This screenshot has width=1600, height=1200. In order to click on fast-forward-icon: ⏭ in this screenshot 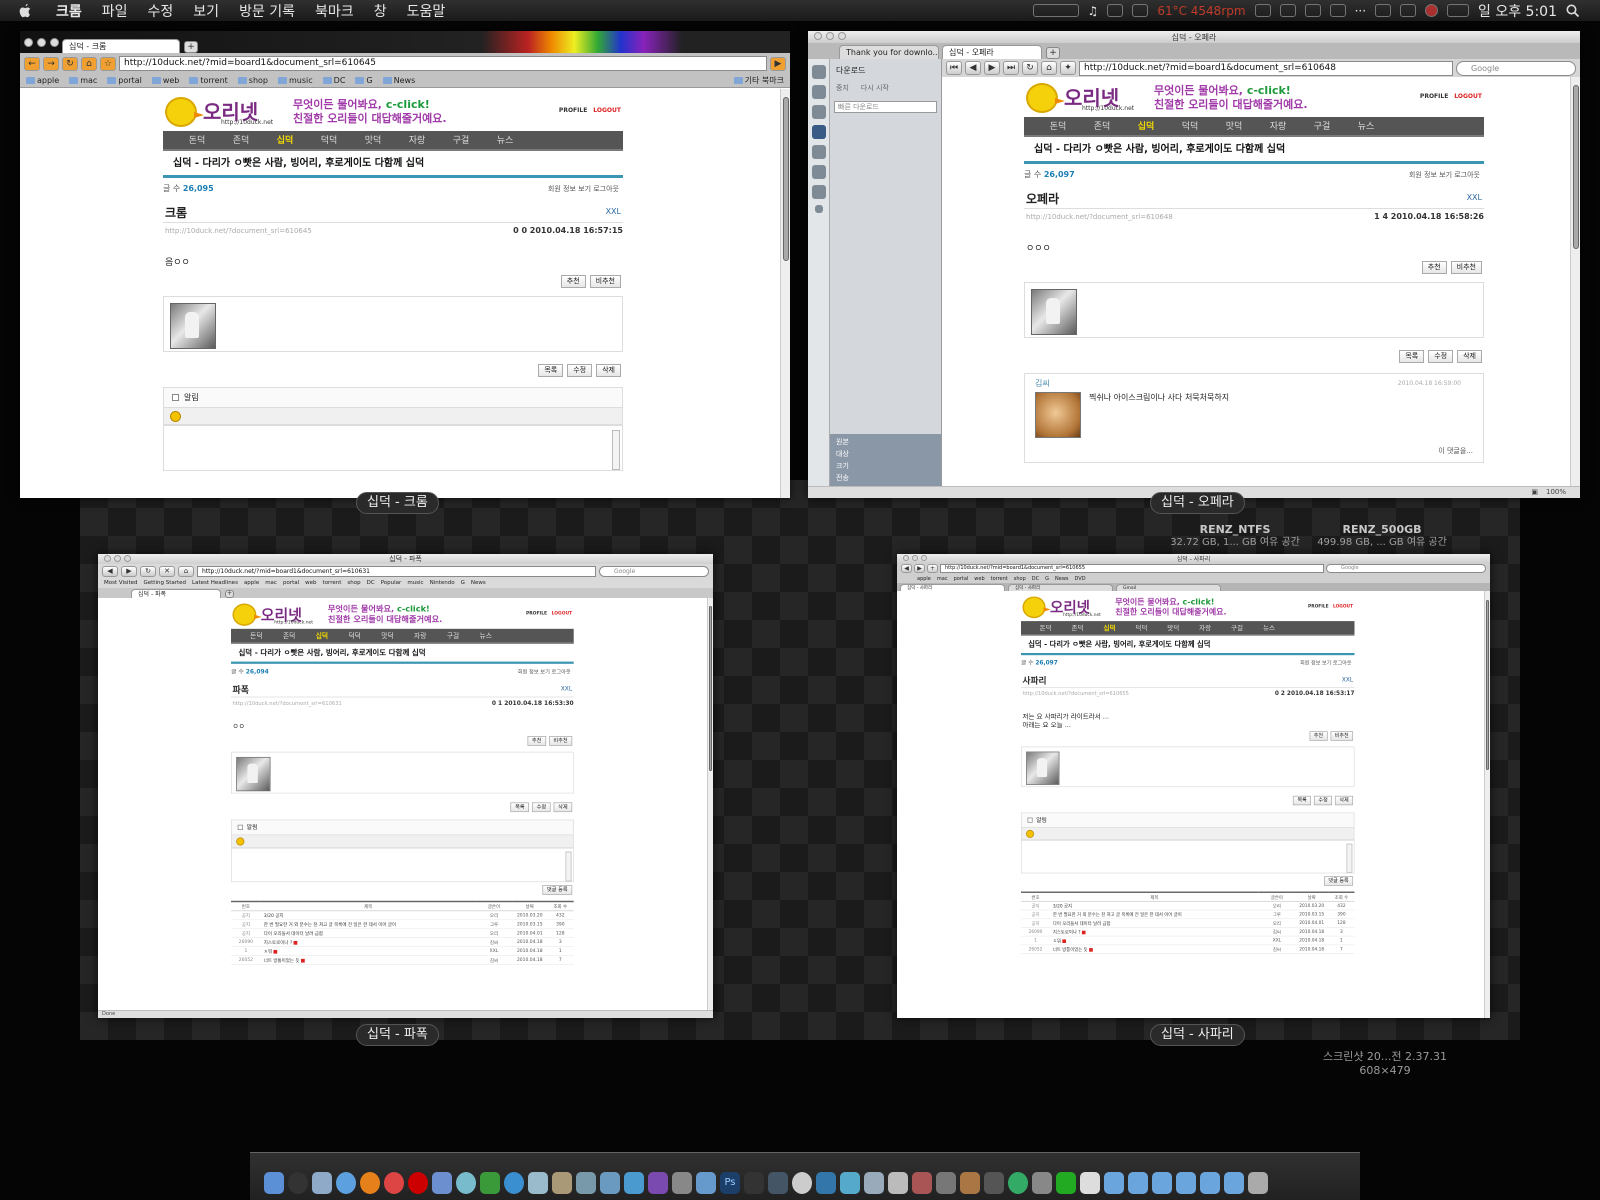, I will do `click(1011, 68)`.